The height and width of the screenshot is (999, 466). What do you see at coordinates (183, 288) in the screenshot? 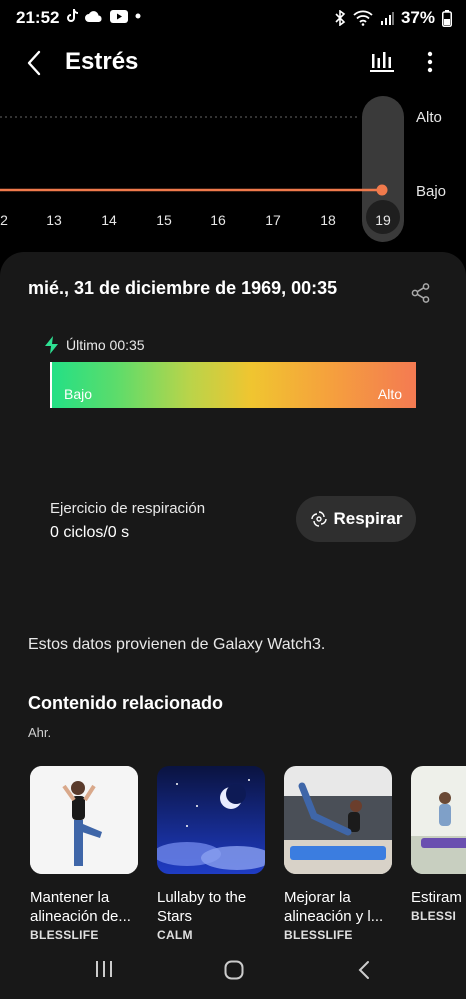
I see `measurement-date: mié., 31 de diciembre de 1969, 00:35` at bounding box center [183, 288].